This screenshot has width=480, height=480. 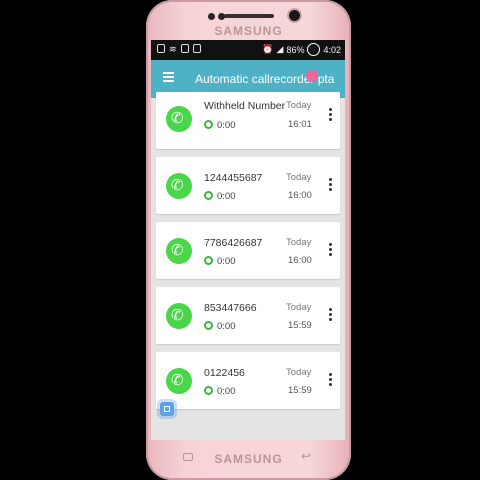 What do you see at coordinates (312, 76) in the screenshot?
I see `touch-indicator` at bounding box center [312, 76].